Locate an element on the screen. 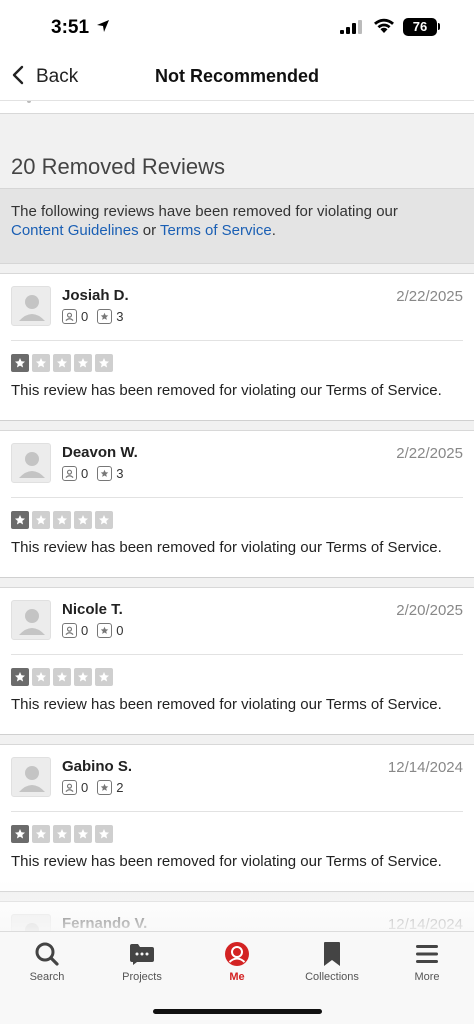  cellular-signal-icon is located at coordinates (352, 29).